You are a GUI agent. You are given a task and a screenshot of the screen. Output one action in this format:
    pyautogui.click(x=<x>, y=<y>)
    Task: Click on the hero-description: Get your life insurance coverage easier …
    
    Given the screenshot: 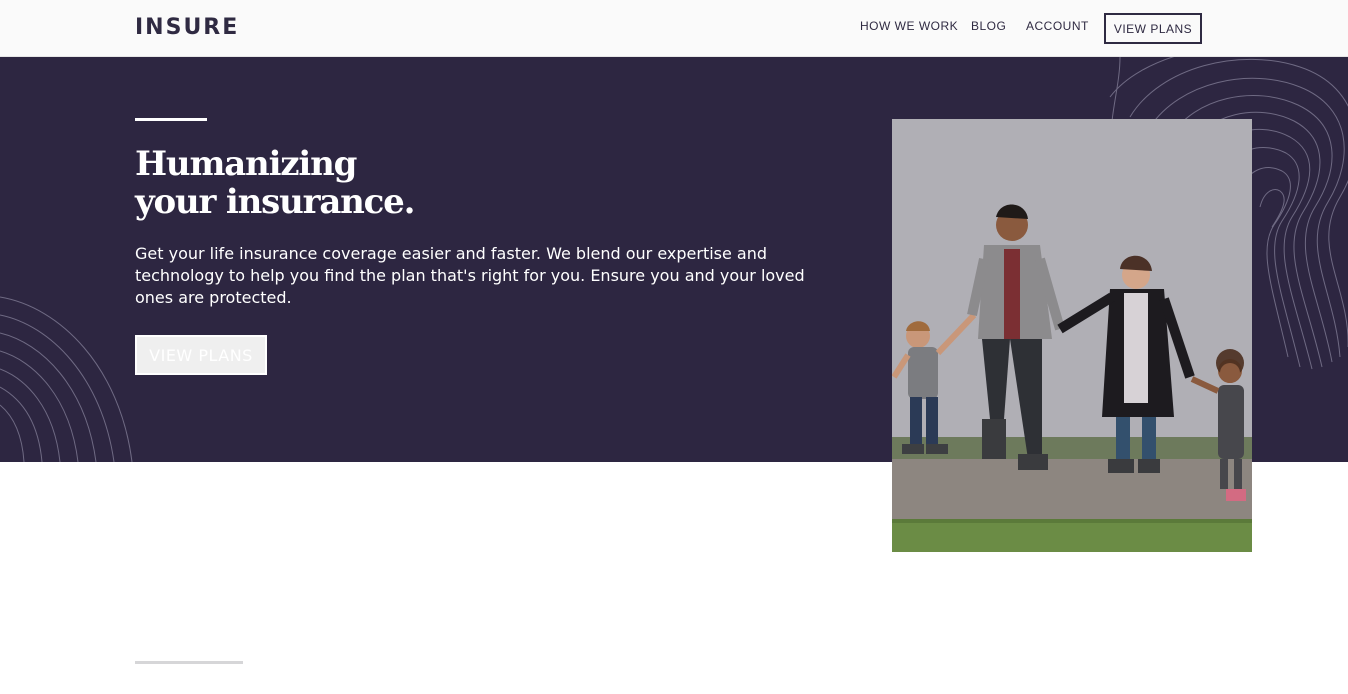 What is the action you would take?
    pyautogui.click(x=470, y=275)
    